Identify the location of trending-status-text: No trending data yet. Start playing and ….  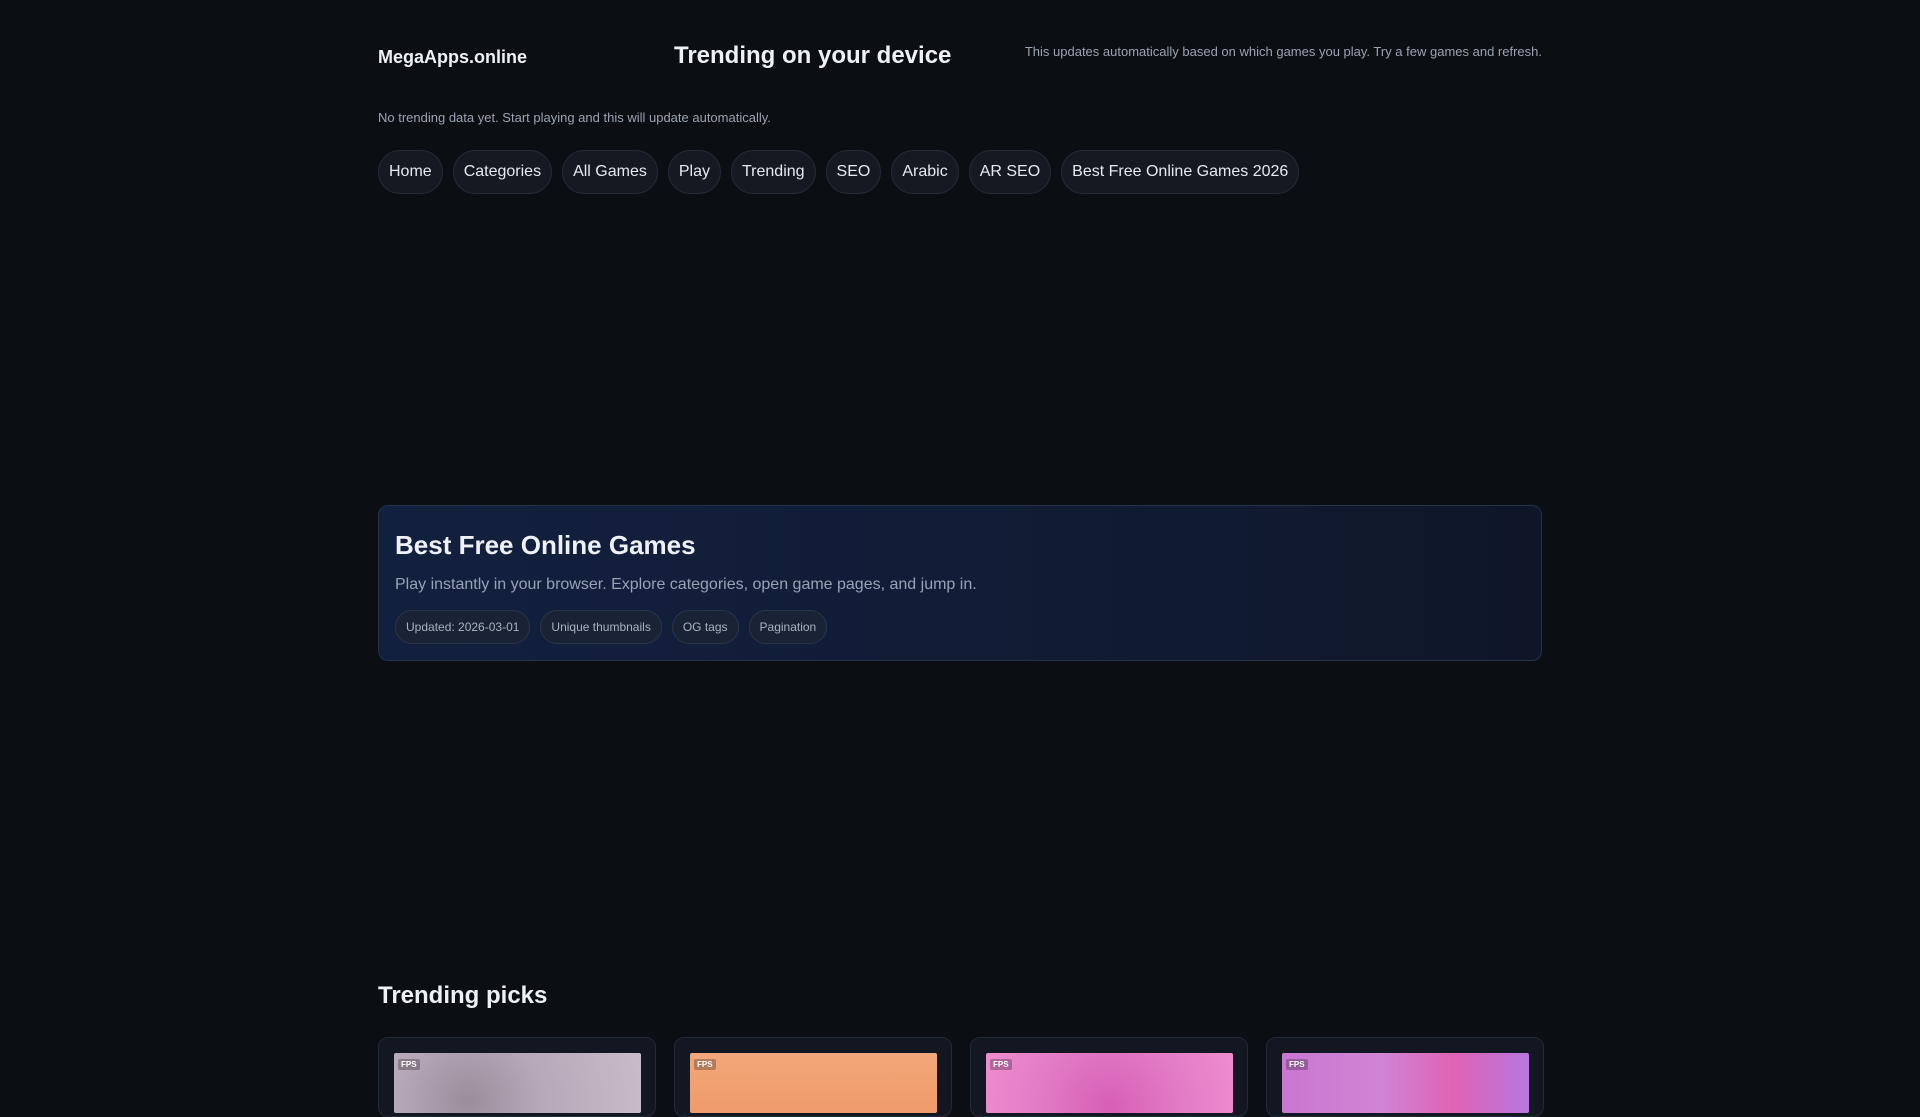
(574, 117).